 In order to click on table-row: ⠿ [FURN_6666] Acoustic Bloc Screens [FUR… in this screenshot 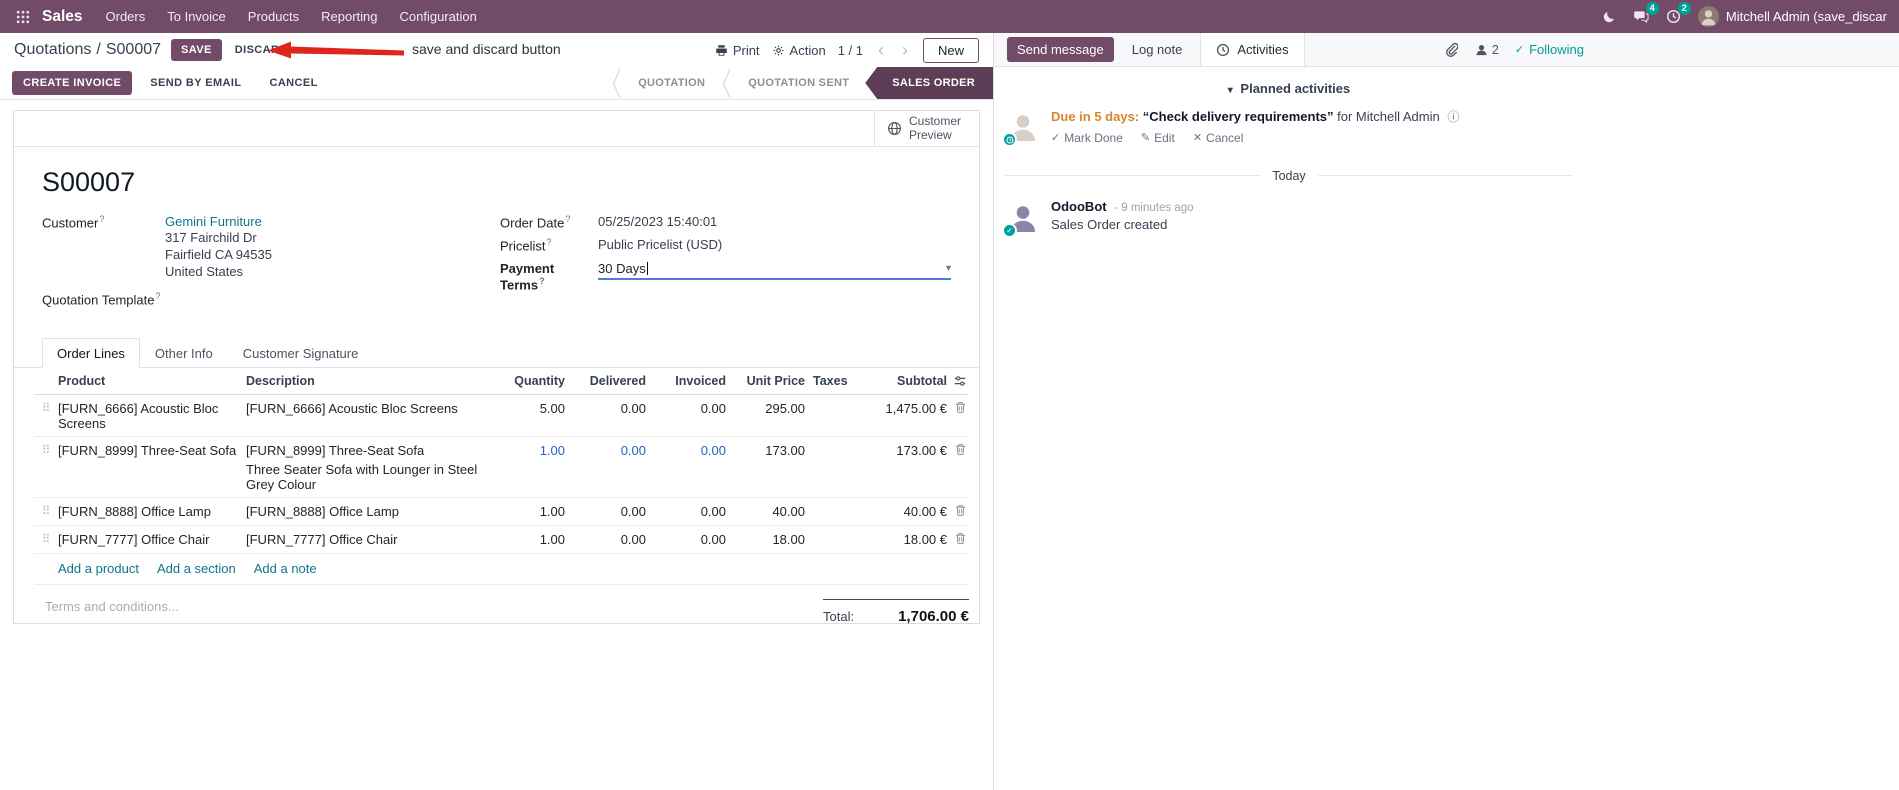, I will do `click(501, 416)`.